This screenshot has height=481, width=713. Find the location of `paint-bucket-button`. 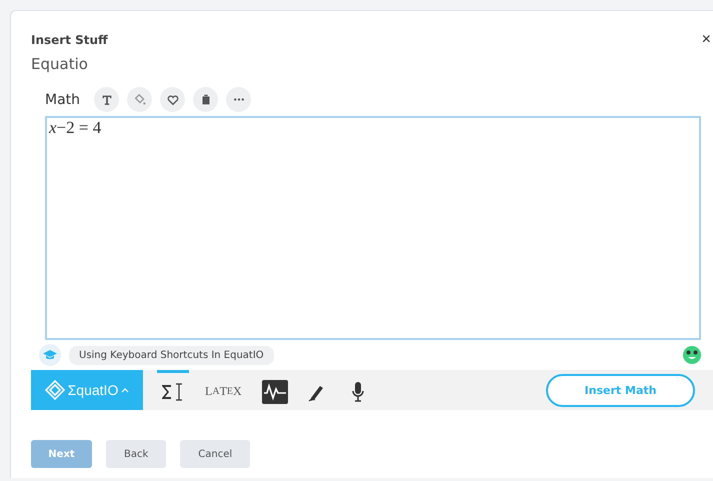

paint-bucket-button is located at coordinates (139, 99).